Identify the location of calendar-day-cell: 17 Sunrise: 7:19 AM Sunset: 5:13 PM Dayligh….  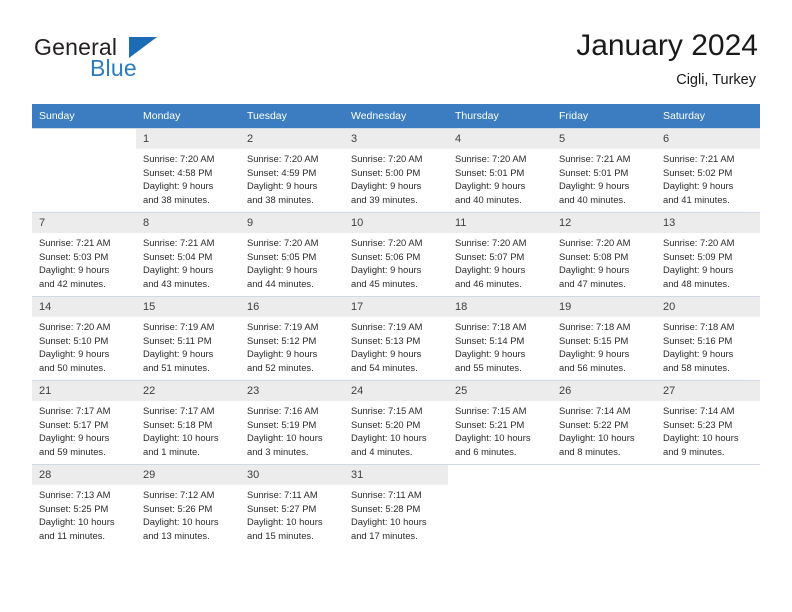
(396, 338).